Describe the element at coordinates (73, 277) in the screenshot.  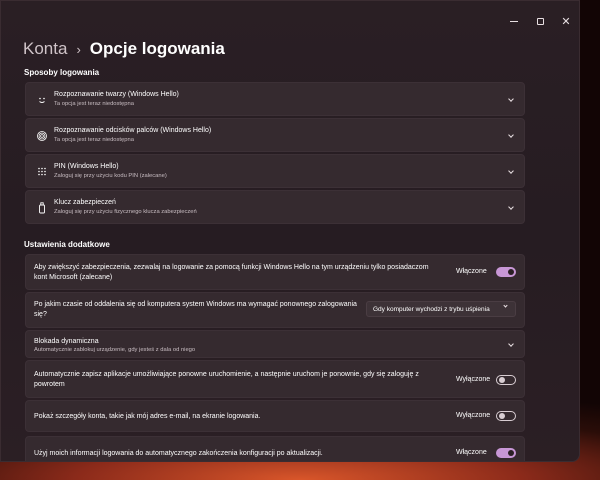
I see `setting-text-line: kont Microsoft (zalecane)` at that location.